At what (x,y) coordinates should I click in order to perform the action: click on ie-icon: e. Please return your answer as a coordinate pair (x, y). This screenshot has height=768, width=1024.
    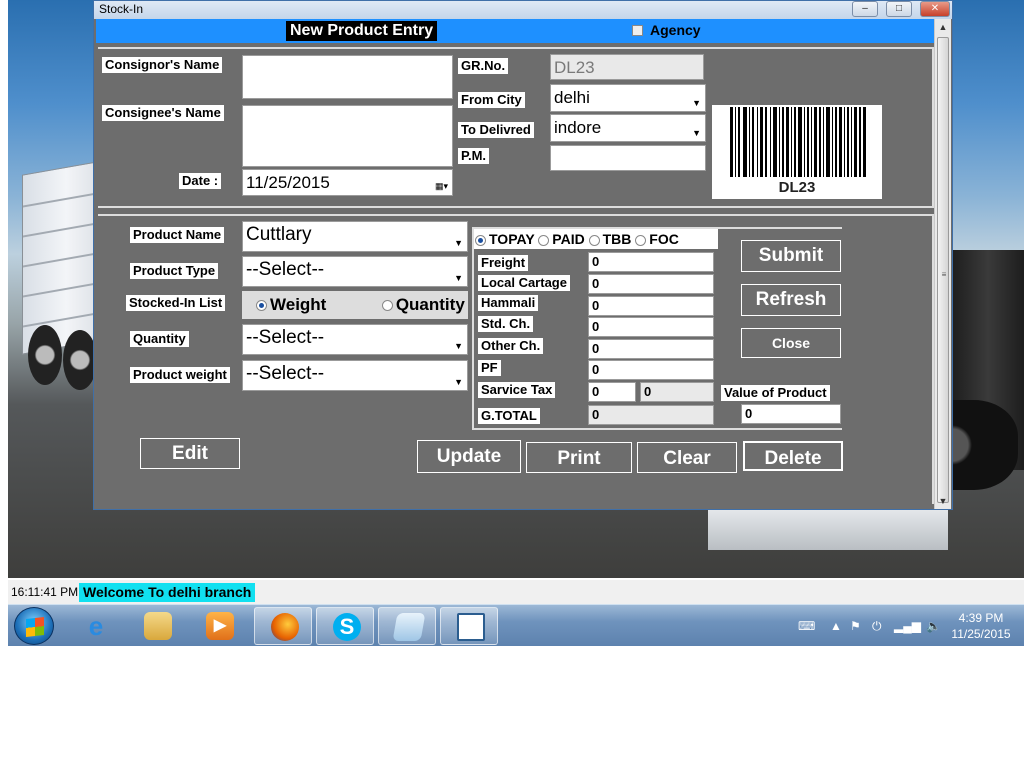
    Looking at the image, I should click on (96, 626).